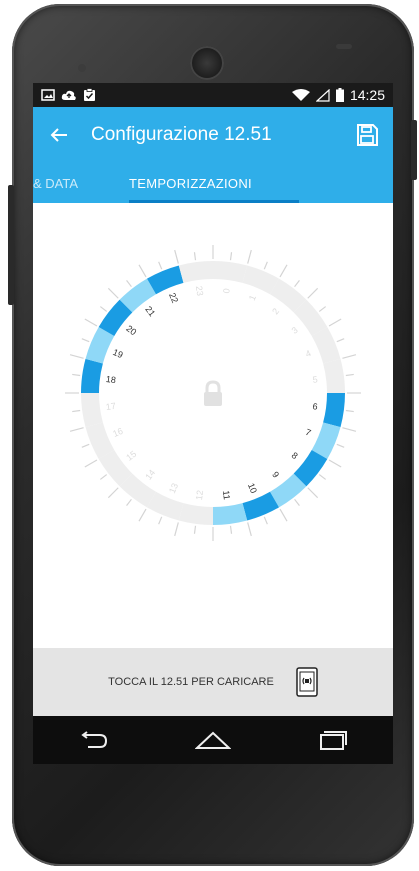 This screenshot has height=871, width=419. Describe the element at coordinates (150, 475) in the screenshot. I see `dial-hour-label: 14` at that location.